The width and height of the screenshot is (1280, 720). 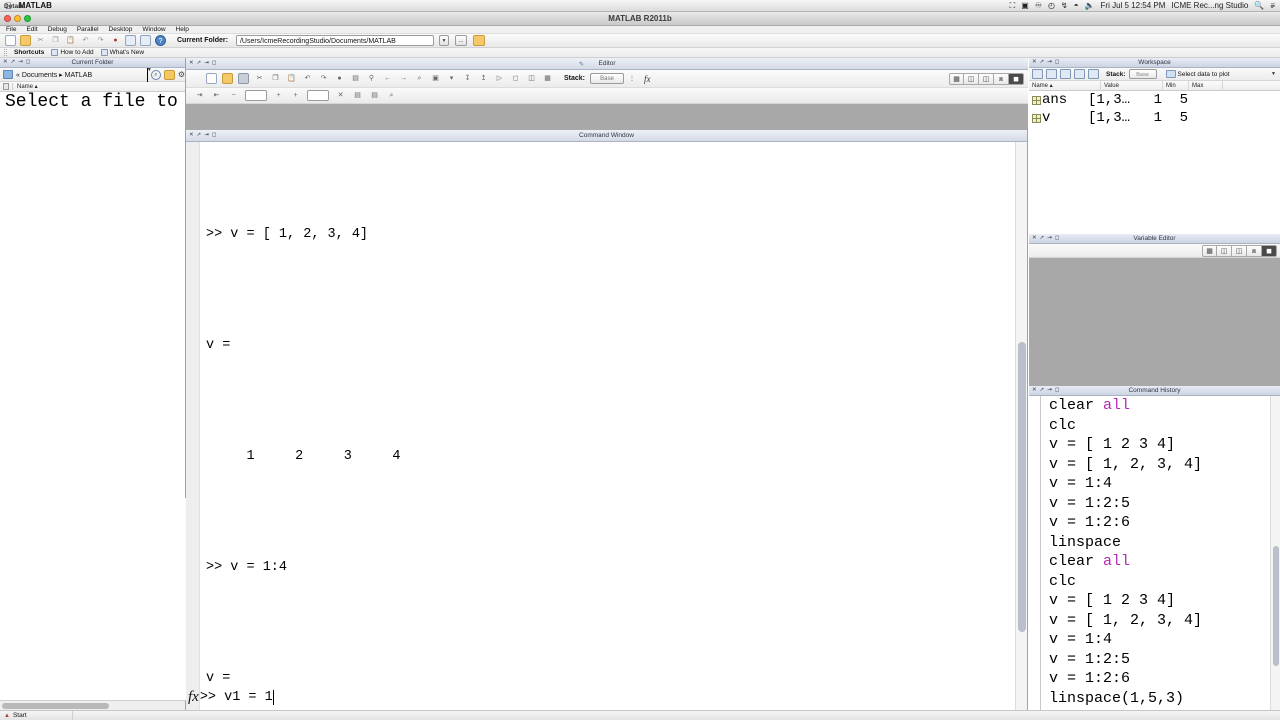 What do you see at coordinates (169, 74) in the screenshot?
I see `new-folder-icon` at bounding box center [169, 74].